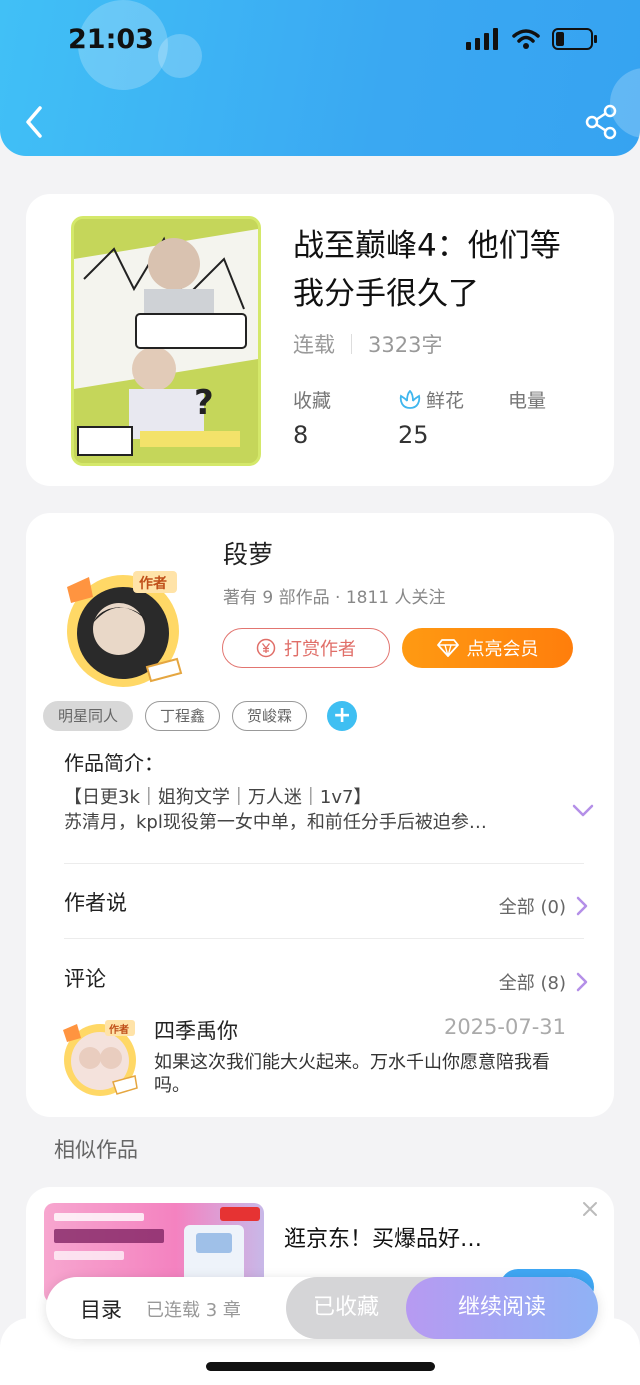  Describe the element at coordinates (482, 39) in the screenshot. I see `signal-icon` at that location.